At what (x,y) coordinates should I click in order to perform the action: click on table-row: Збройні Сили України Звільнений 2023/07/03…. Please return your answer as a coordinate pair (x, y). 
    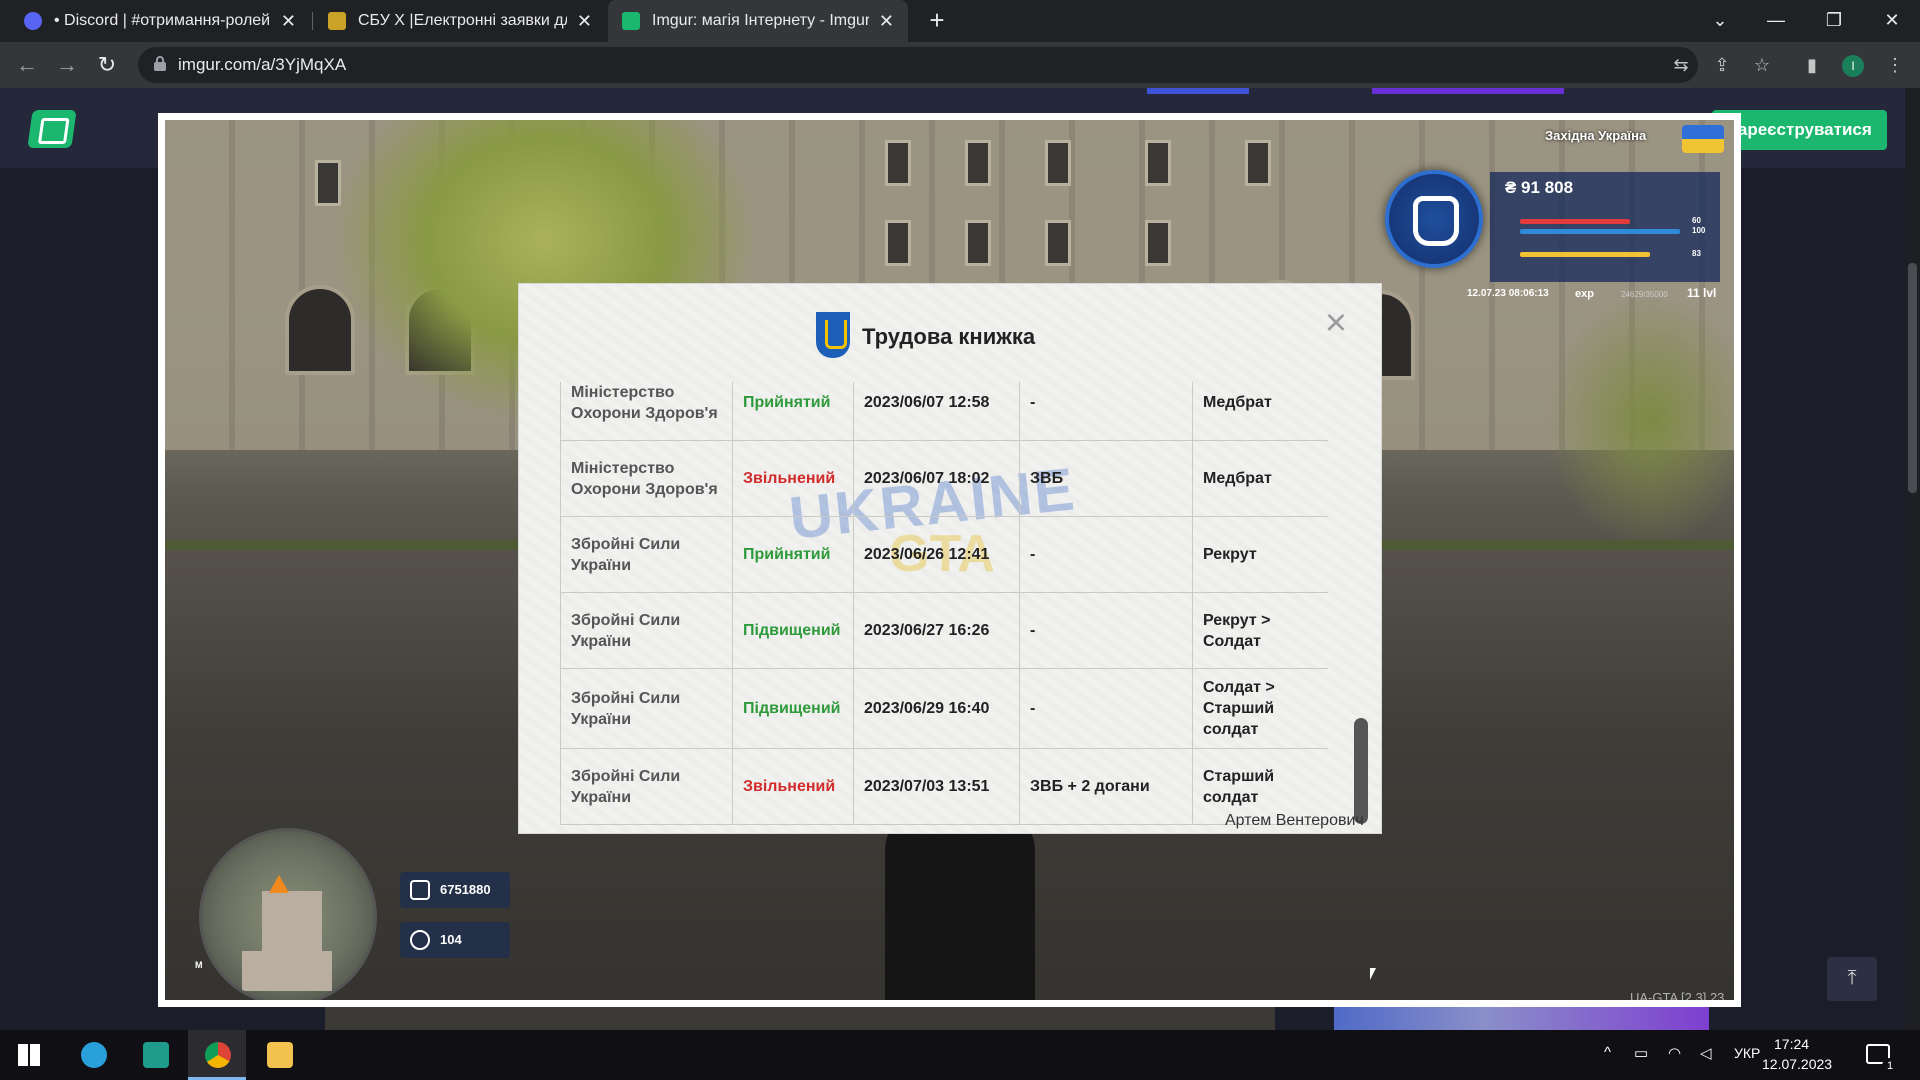
    Looking at the image, I should click on (944, 786).